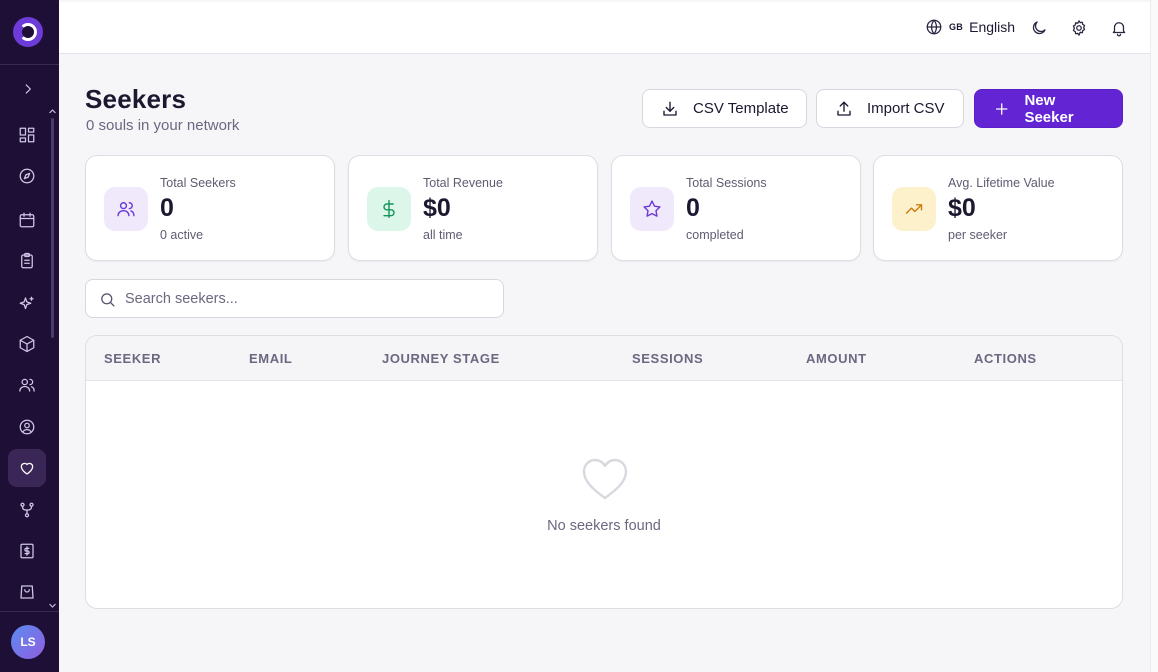 This screenshot has width=1158, height=672. What do you see at coordinates (978, 235) in the screenshot?
I see `stat-sub: per seeker` at bounding box center [978, 235].